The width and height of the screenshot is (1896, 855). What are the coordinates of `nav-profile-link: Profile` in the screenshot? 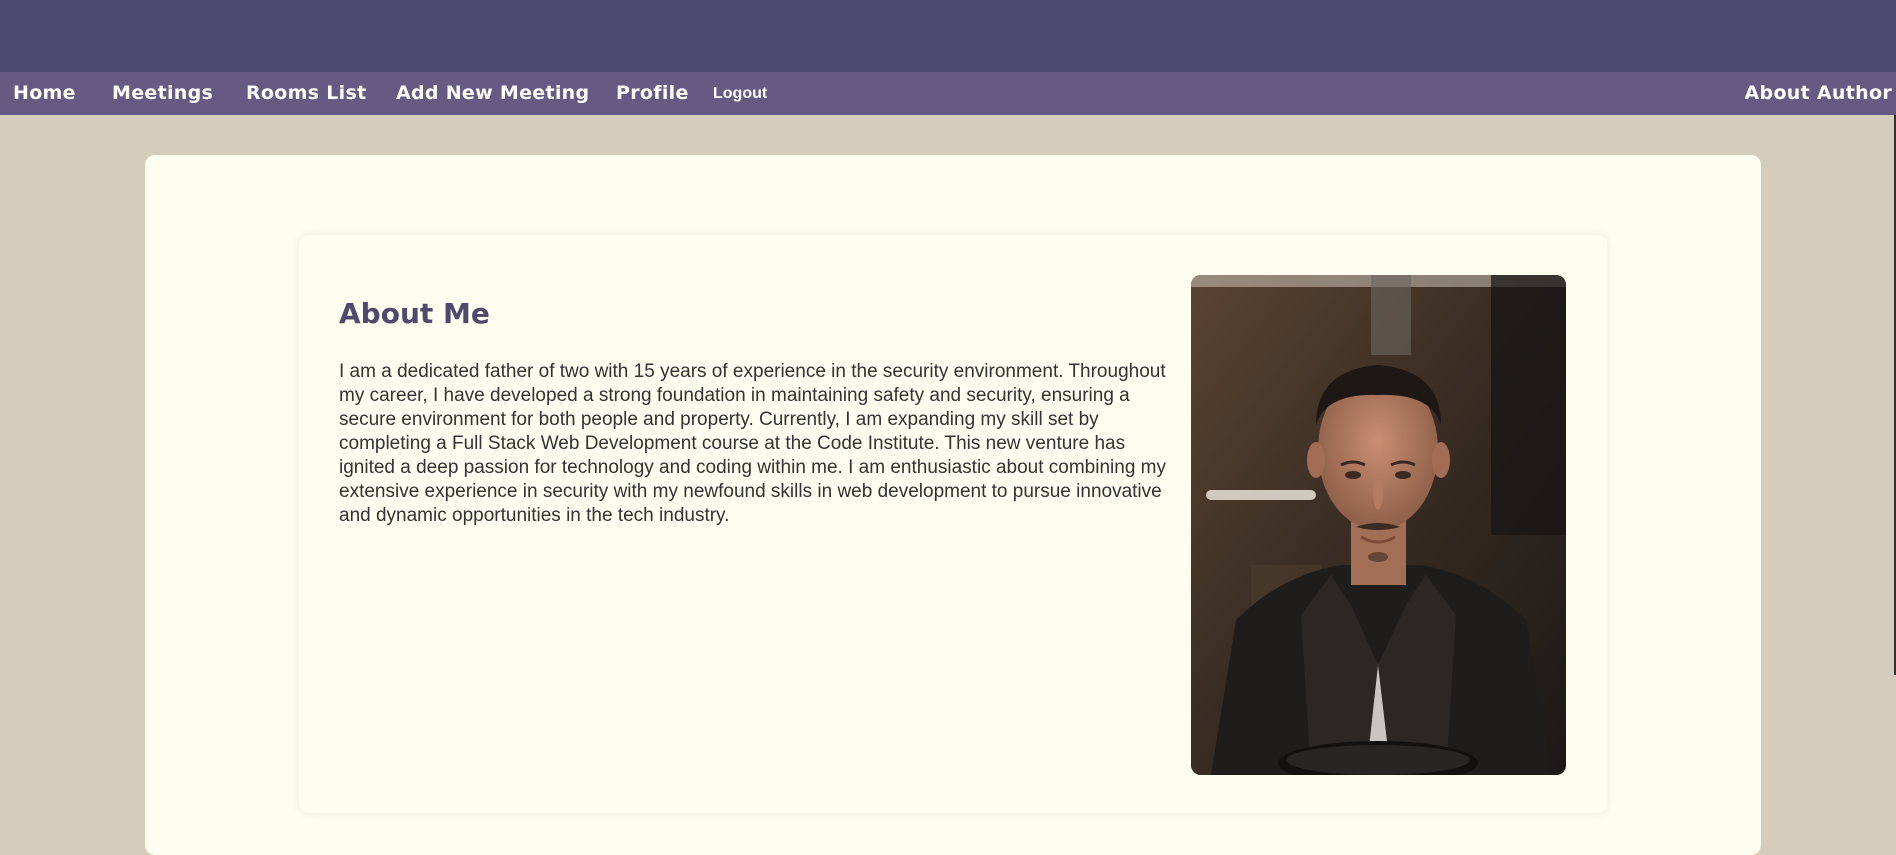 It's located at (652, 93).